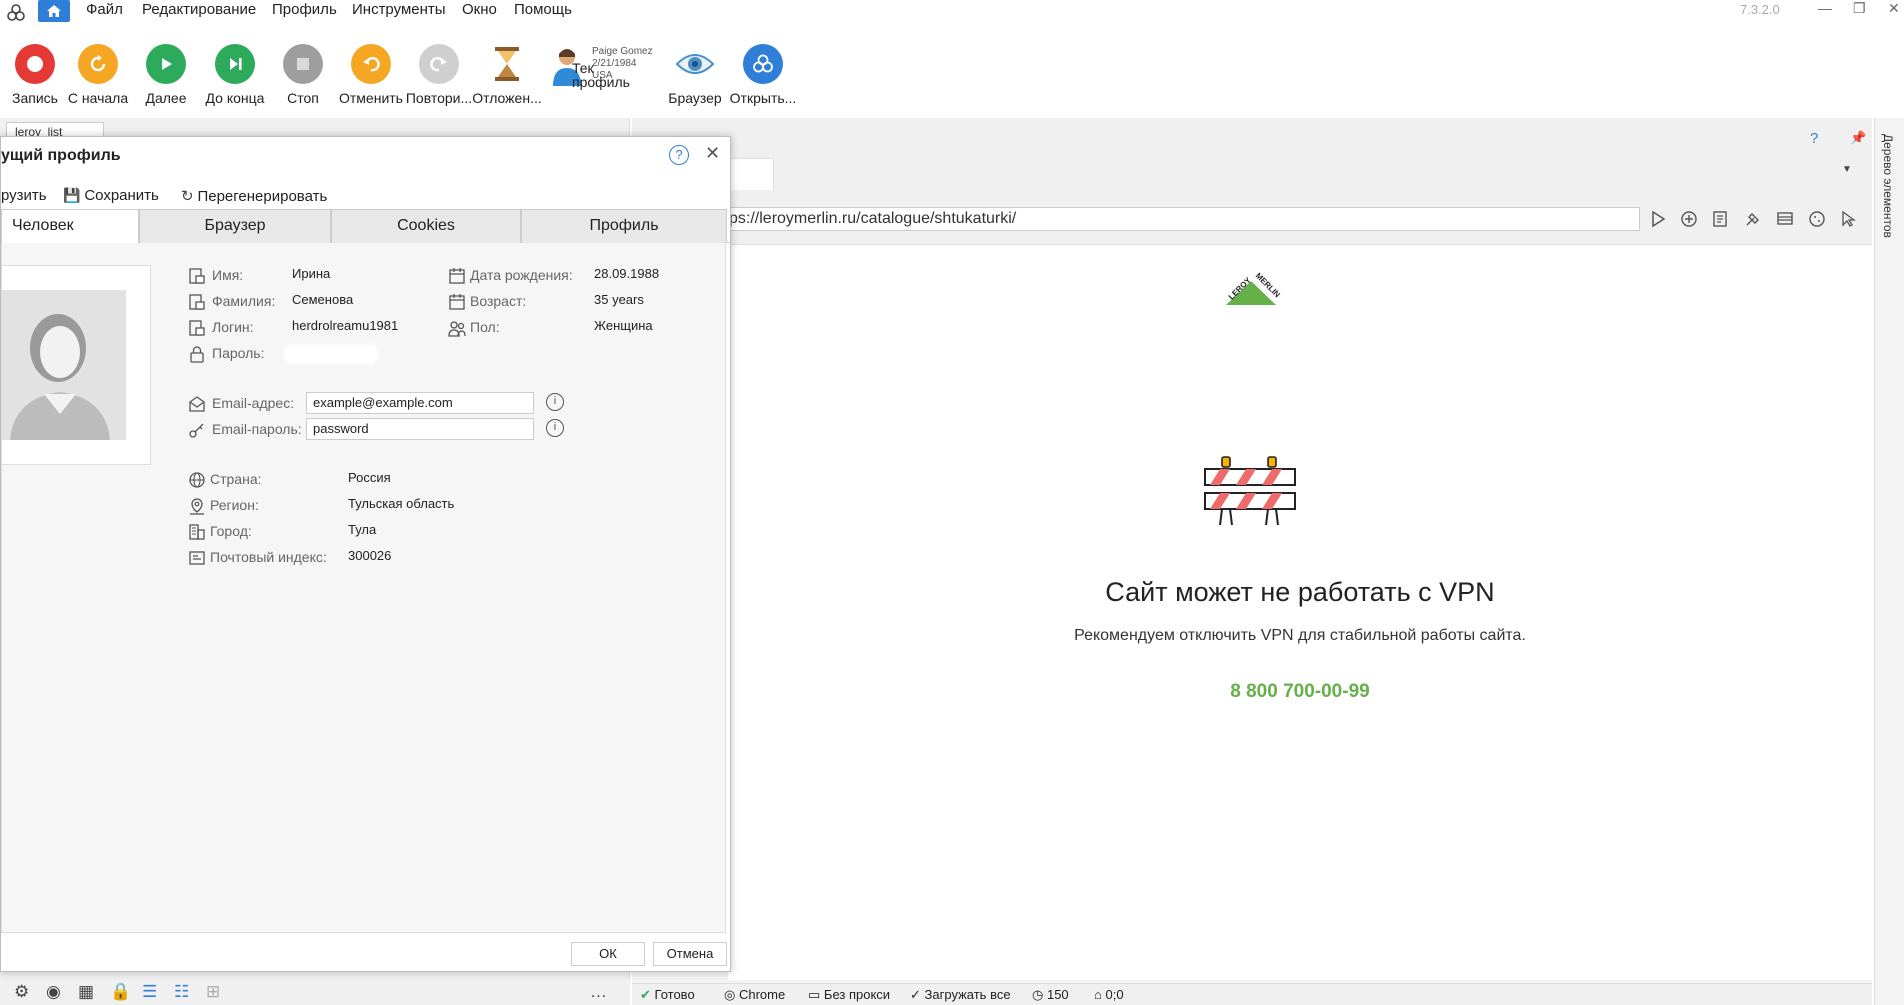  Describe the element at coordinates (619, 299) in the screenshot. I see `age-value: 35 years` at that location.